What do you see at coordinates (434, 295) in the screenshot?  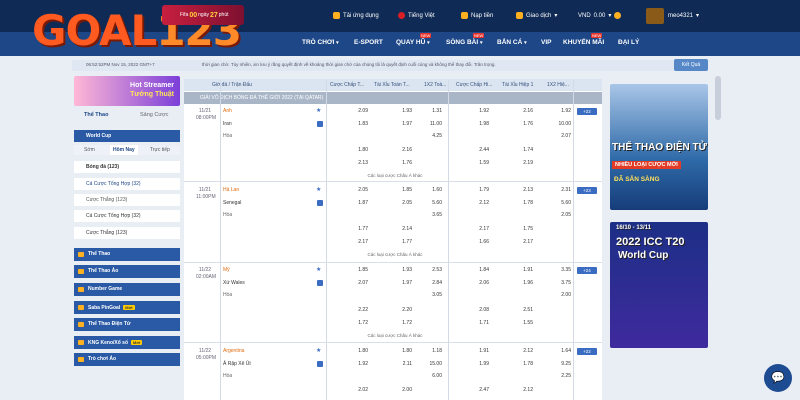 I see `odd-value: 3.05` at bounding box center [434, 295].